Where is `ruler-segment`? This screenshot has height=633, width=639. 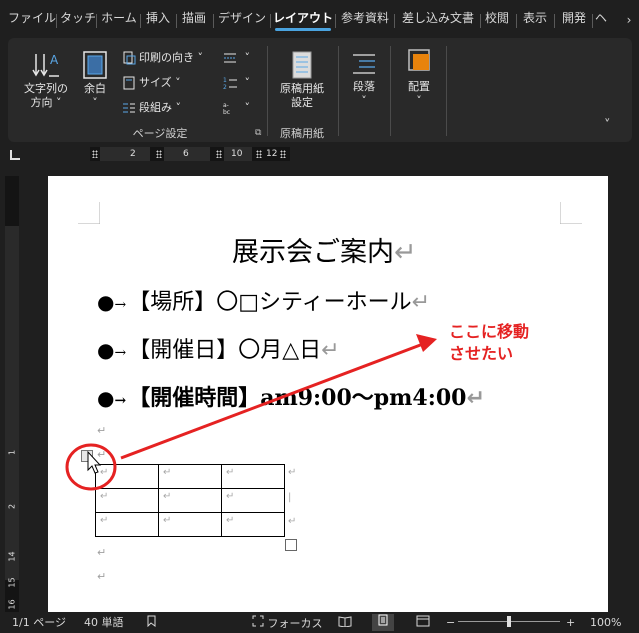
ruler-segment is located at coordinates (125, 154).